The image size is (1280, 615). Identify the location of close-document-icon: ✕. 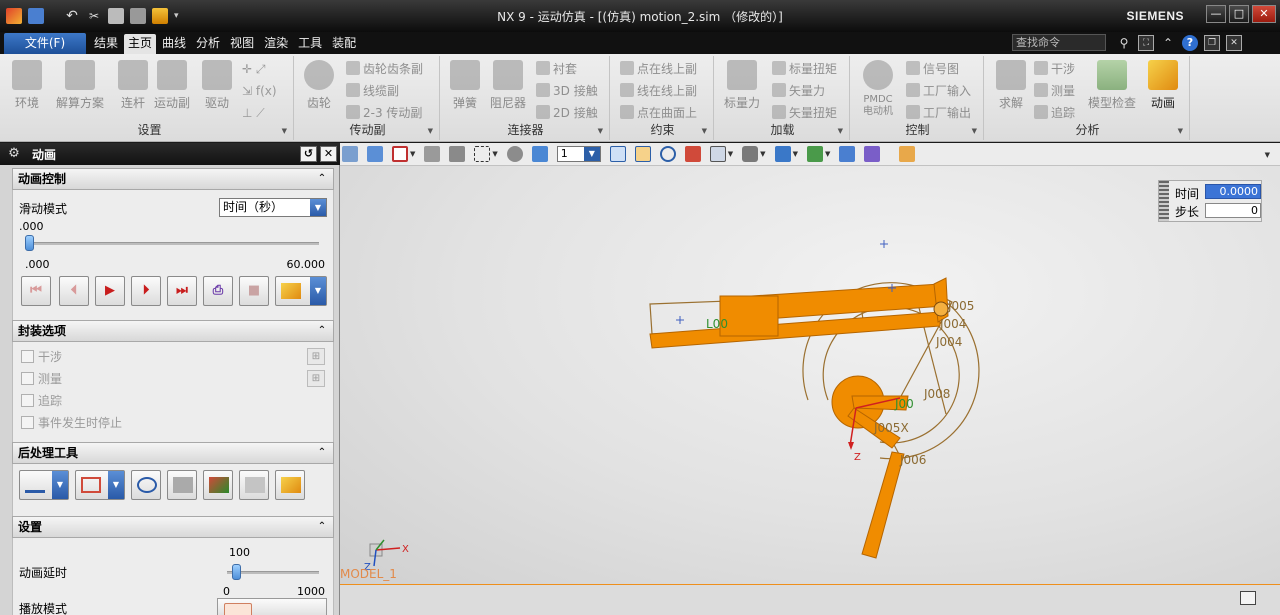
(1234, 43).